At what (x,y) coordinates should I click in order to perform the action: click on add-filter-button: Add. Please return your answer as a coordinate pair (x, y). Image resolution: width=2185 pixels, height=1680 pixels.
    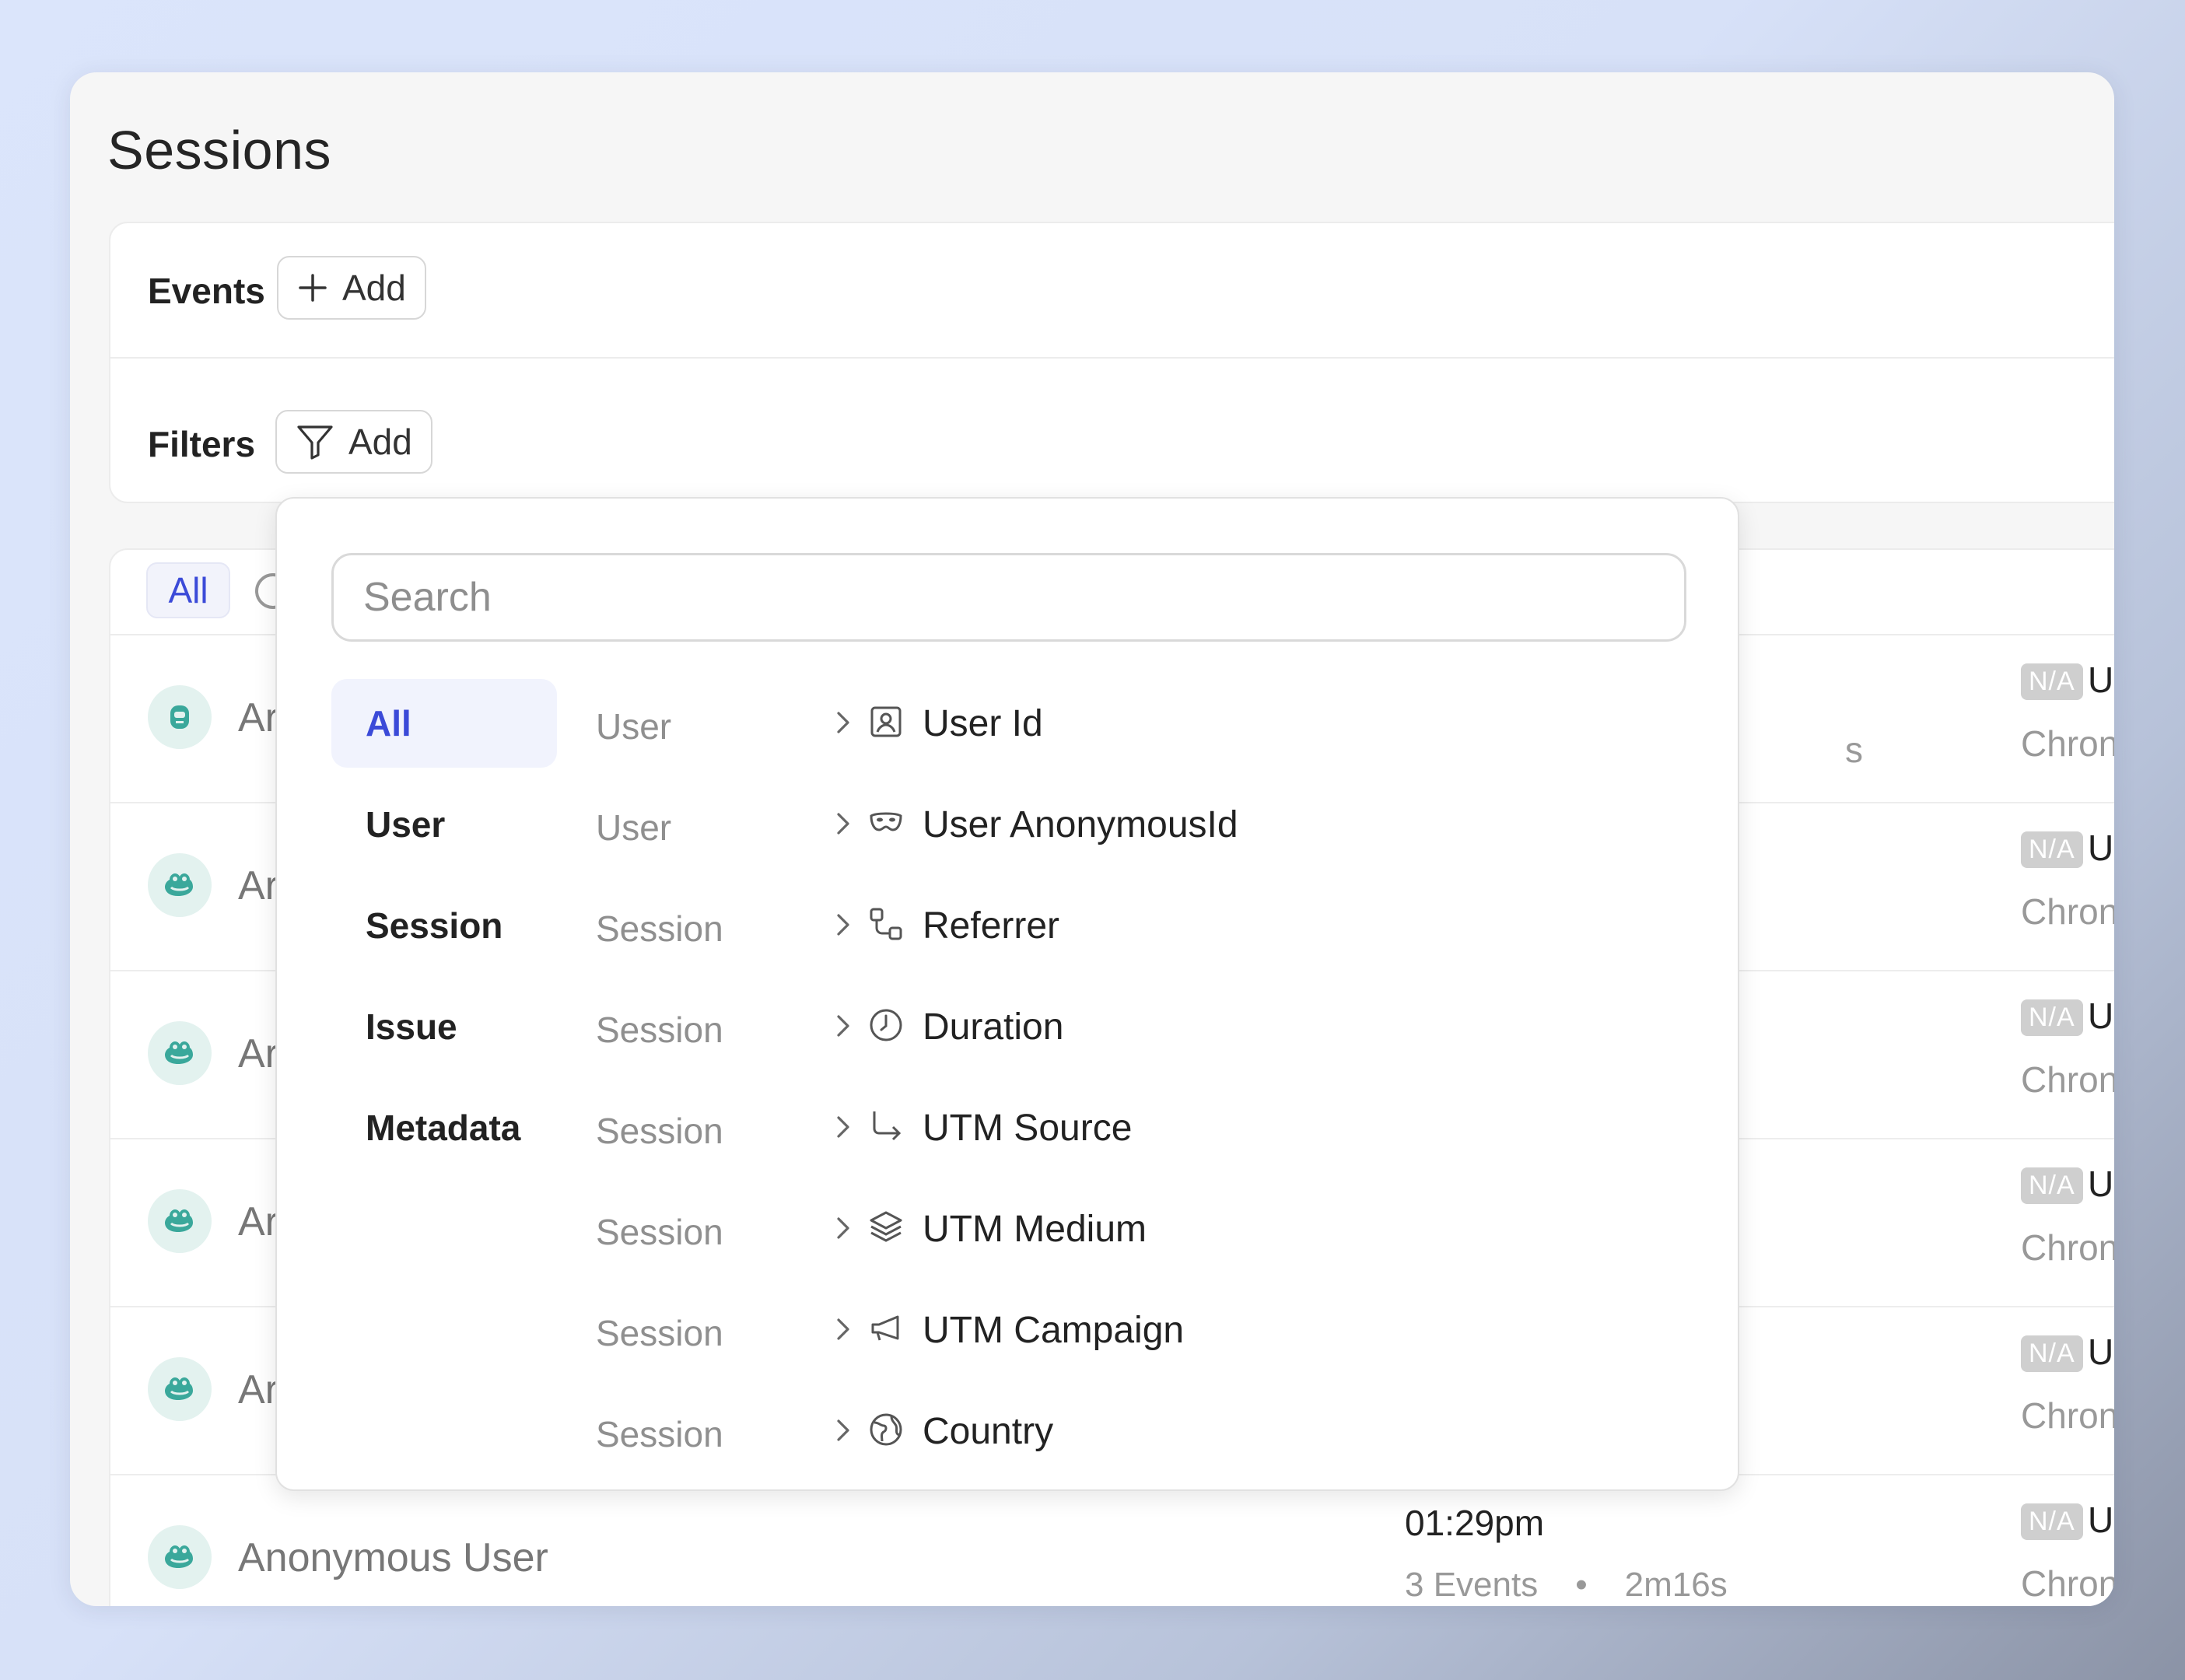
    Looking at the image, I should click on (354, 442).